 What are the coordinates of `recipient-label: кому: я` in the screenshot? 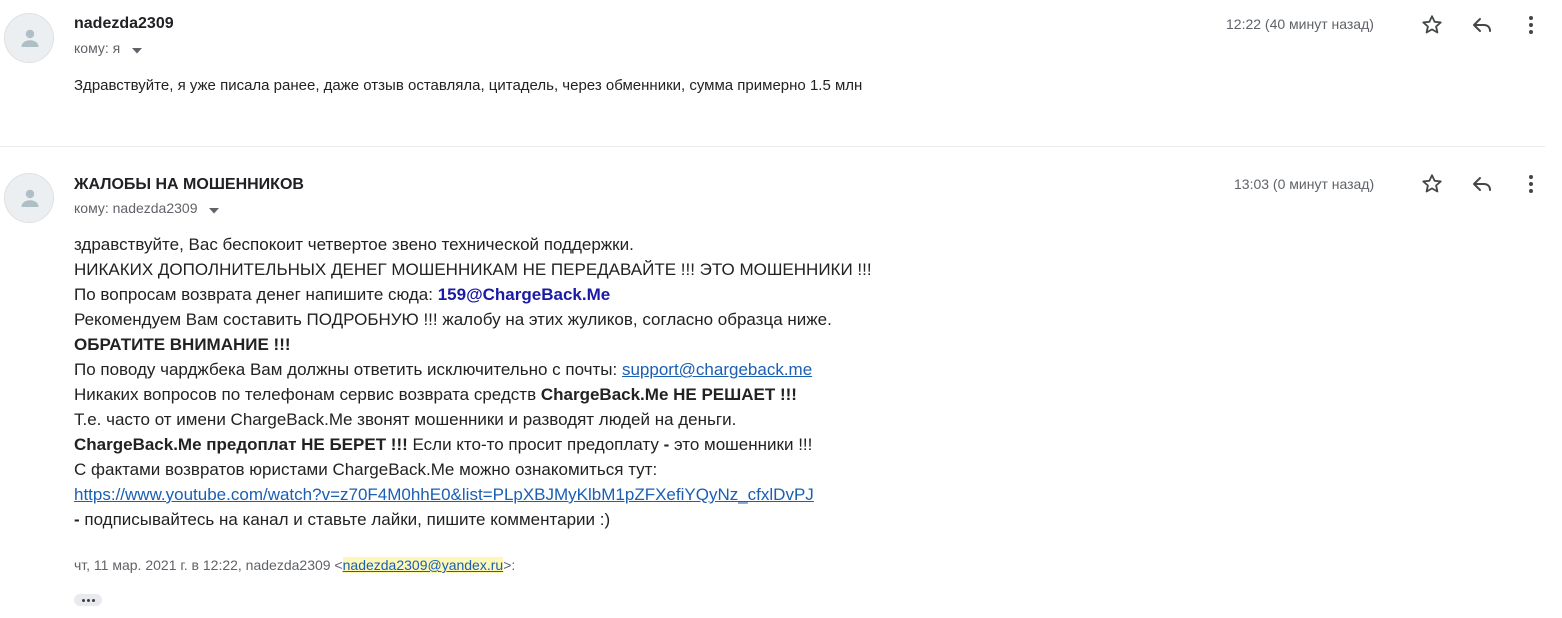 It's located at (97, 48).